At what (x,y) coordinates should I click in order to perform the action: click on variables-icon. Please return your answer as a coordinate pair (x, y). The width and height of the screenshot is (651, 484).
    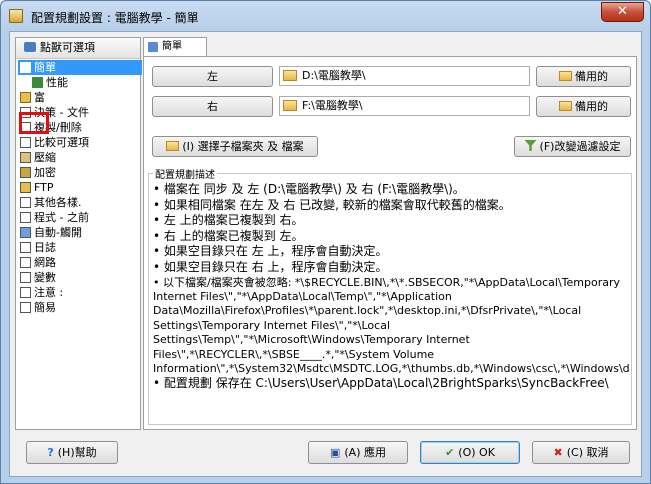
    Looking at the image, I should click on (25, 277).